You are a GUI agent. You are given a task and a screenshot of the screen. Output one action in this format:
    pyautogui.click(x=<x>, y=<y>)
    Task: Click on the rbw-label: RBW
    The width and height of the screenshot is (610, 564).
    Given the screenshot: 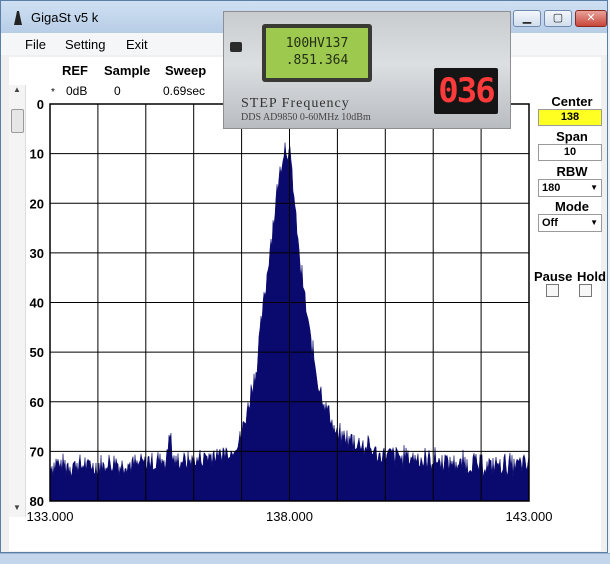 What is the action you would take?
    pyautogui.click(x=572, y=171)
    